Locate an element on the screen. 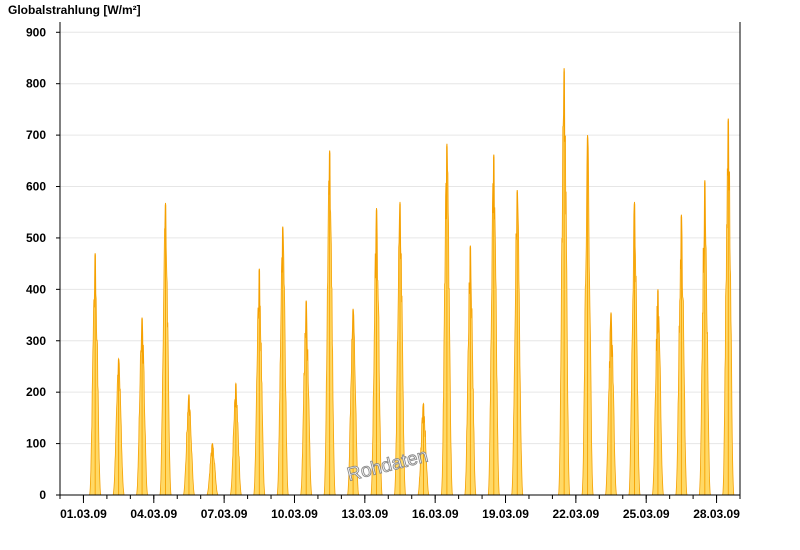  y-tick-label: 500 is located at coordinates (36, 238).